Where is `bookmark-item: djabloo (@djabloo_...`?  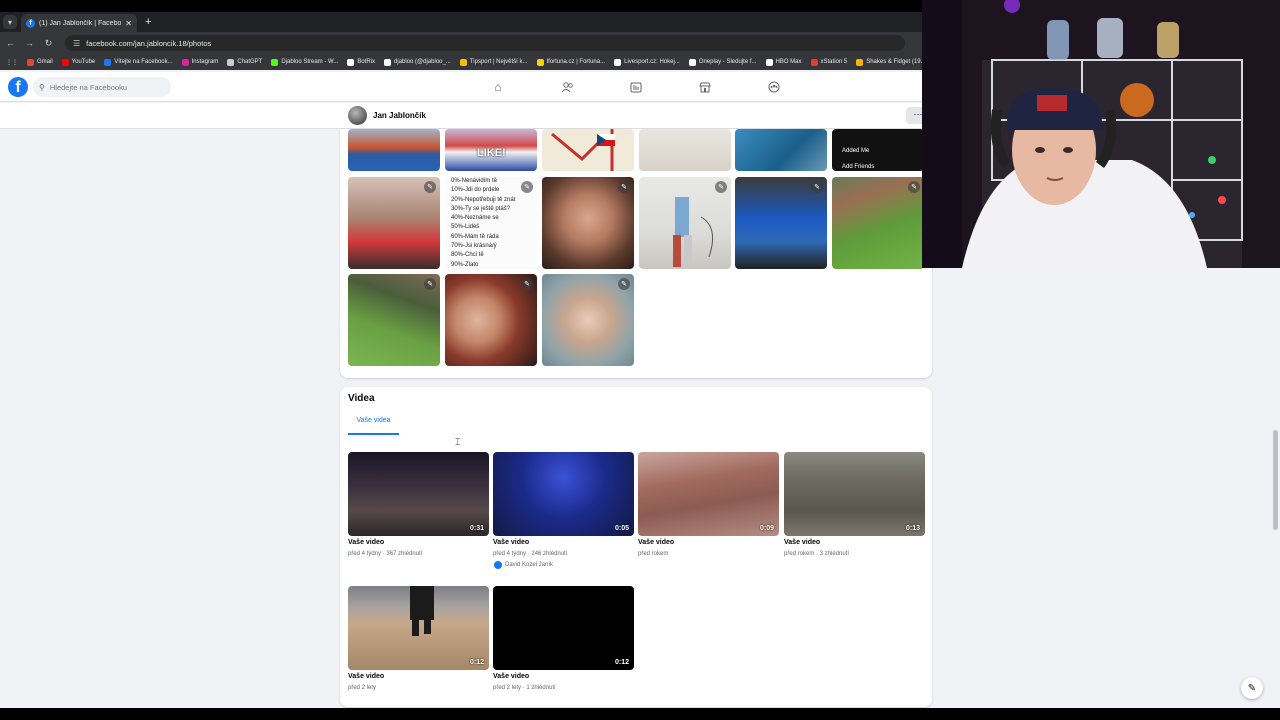
bookmark-item: djabloo (@djabloo_... is located at coordinates (417, 62).